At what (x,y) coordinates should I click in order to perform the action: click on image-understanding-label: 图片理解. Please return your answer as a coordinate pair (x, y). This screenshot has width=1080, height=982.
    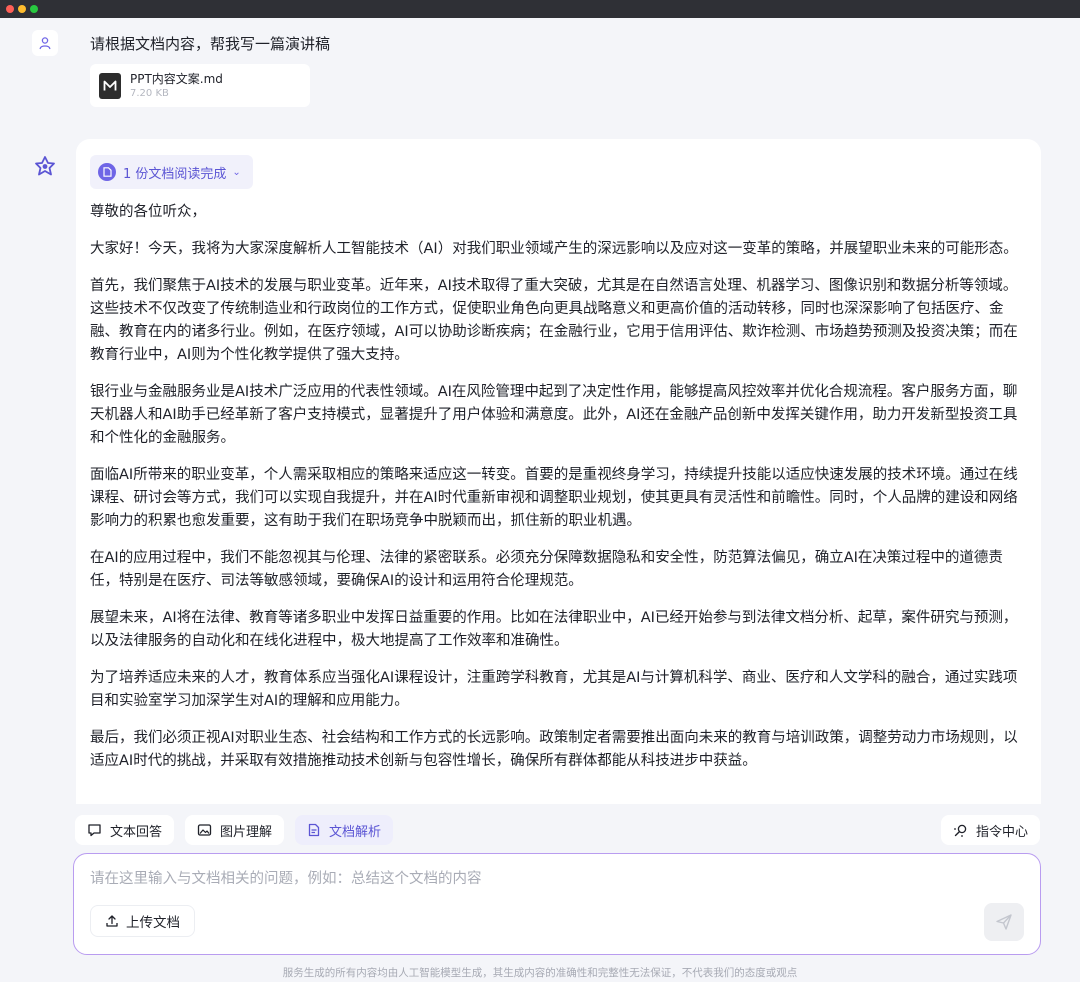
    Looking at the image, I should click on (246, 832).